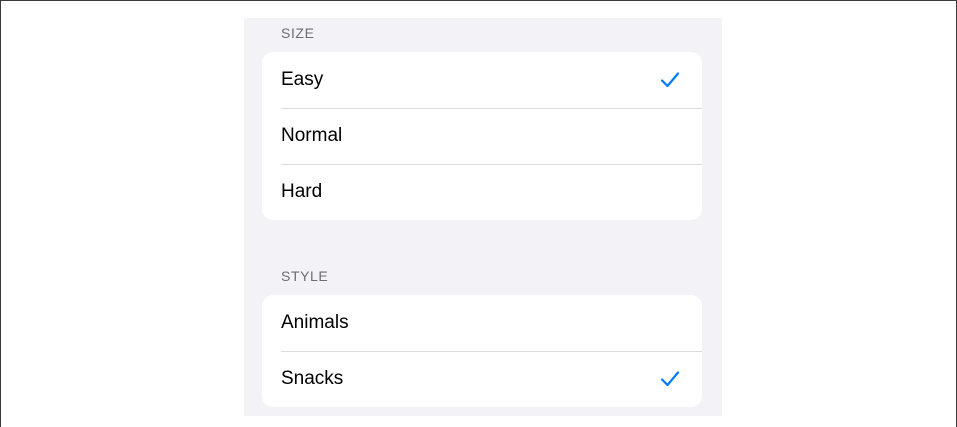  Describe the element at coordinates (312, 135) in the screenshot. I see `option-label-normal: Normal` at that location.